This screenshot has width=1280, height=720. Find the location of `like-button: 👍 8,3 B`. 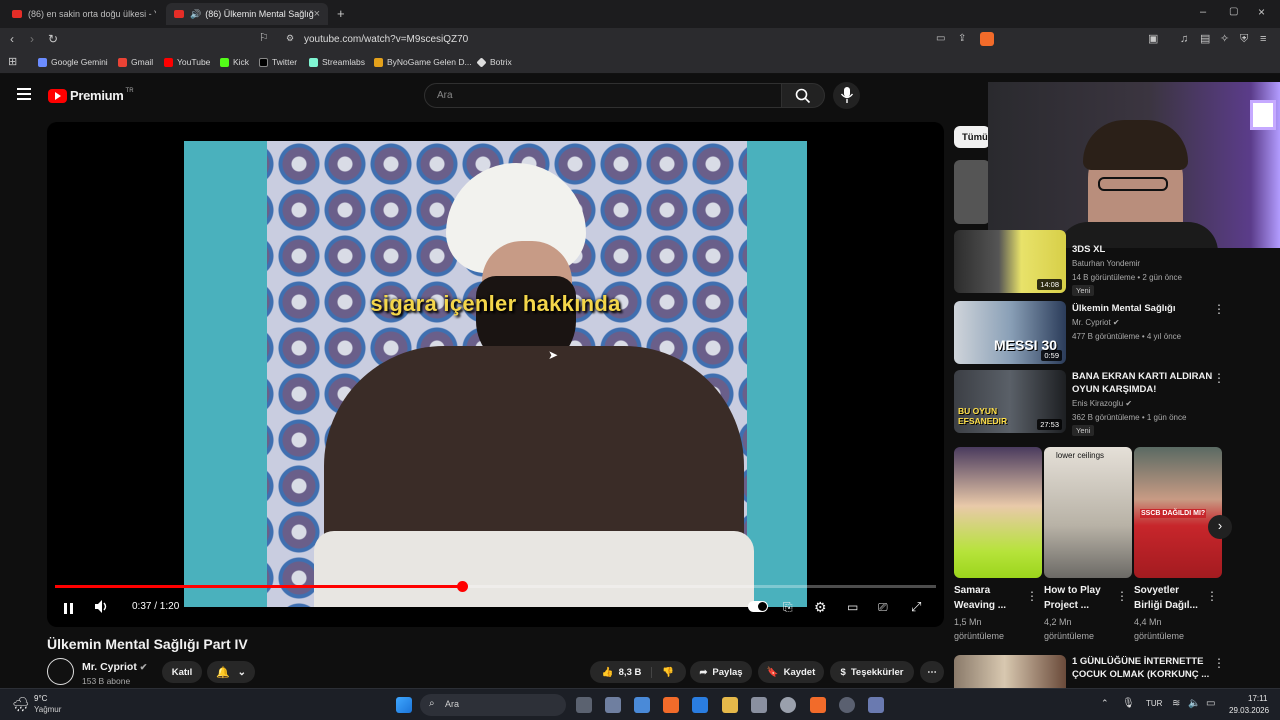

like-button: 👍 8,3 B is located at coordinates (627, 672).